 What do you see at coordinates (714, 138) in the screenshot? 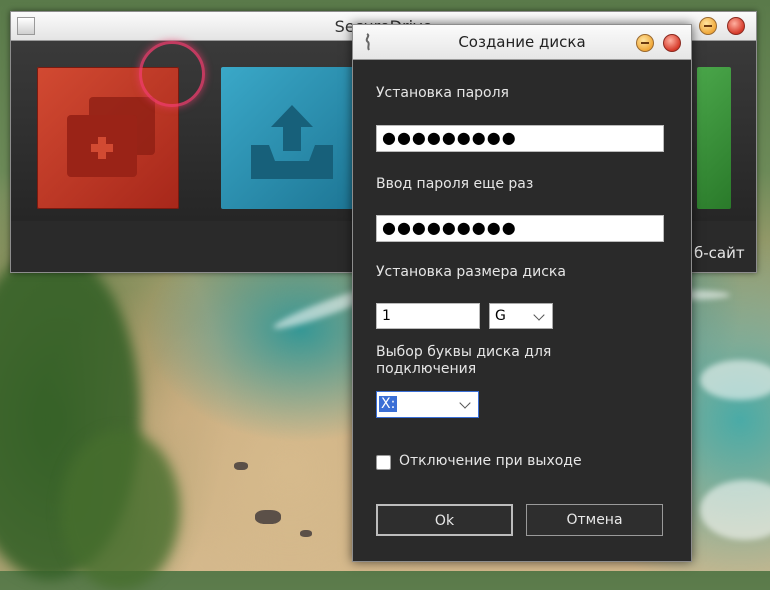
I see `next-tile` at bounding box center [714, 138].